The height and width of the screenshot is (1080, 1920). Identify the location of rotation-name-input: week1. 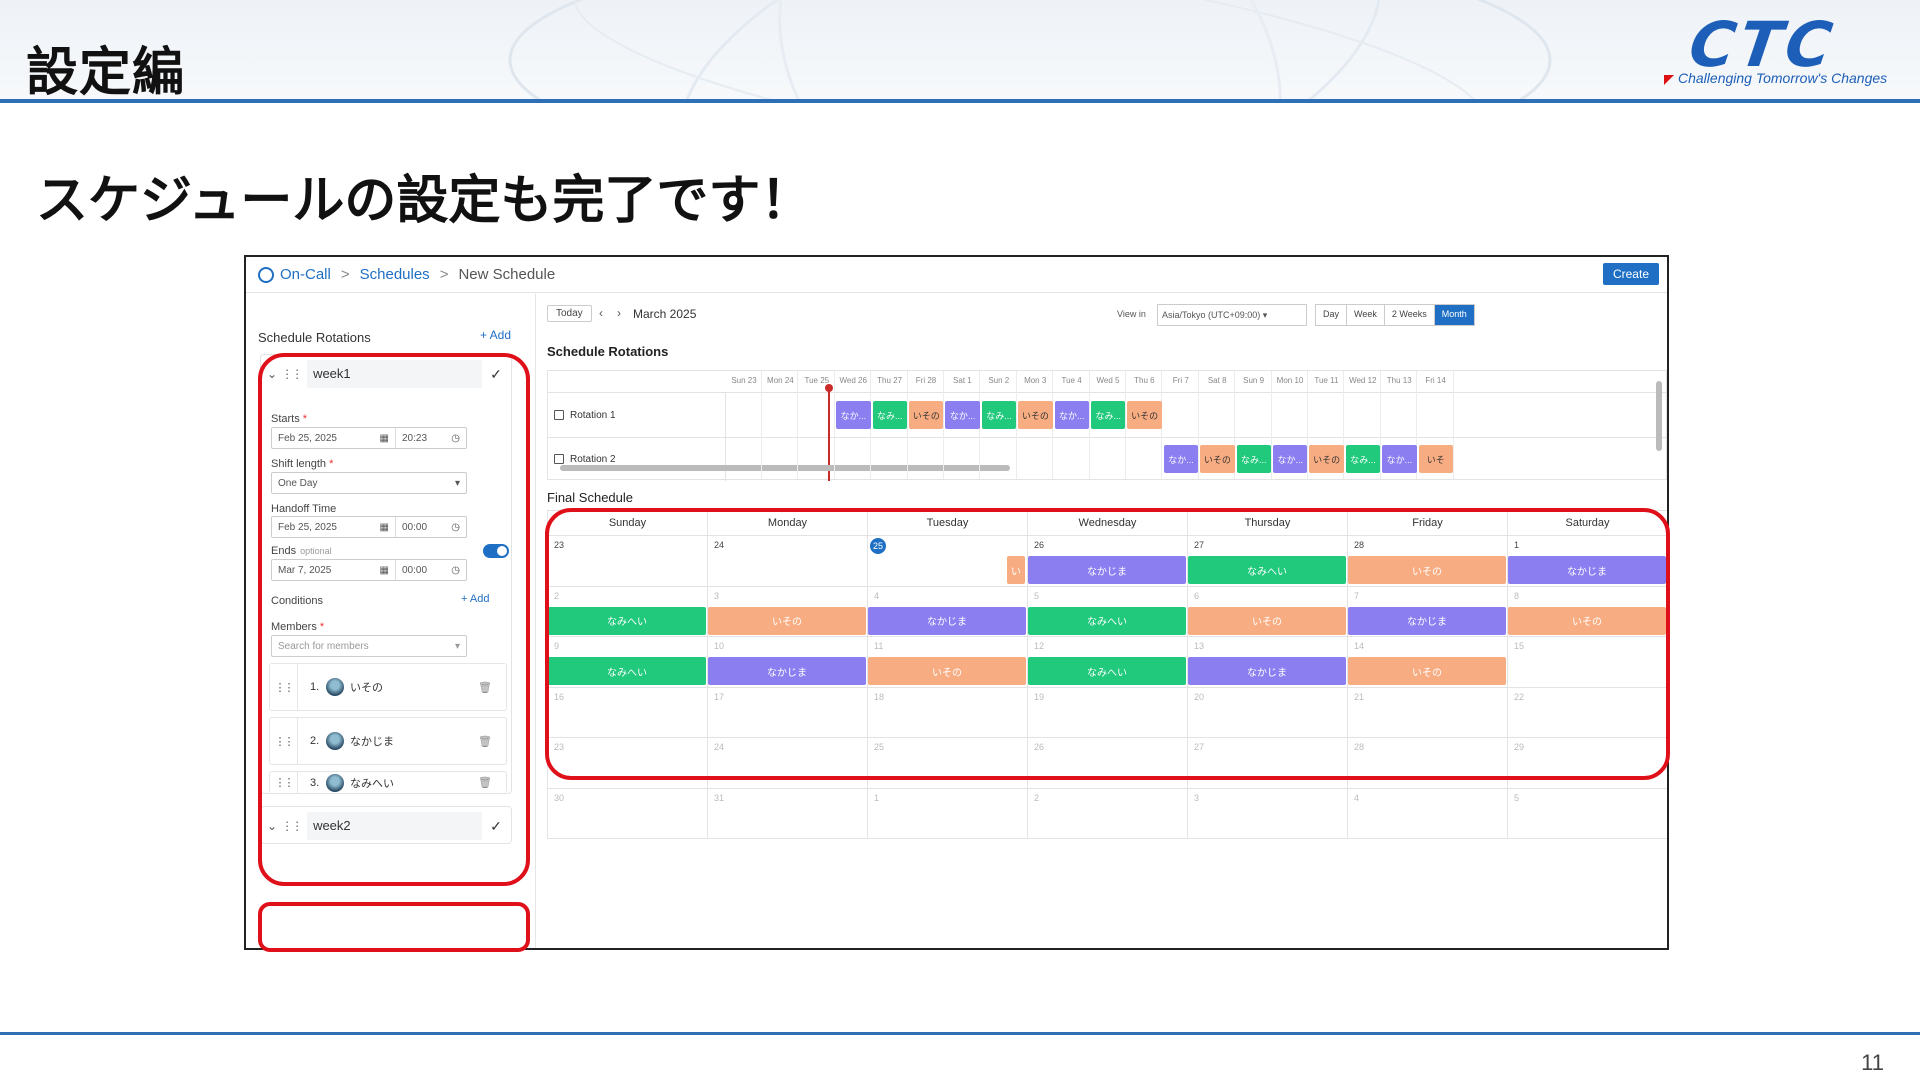
(395, 374).